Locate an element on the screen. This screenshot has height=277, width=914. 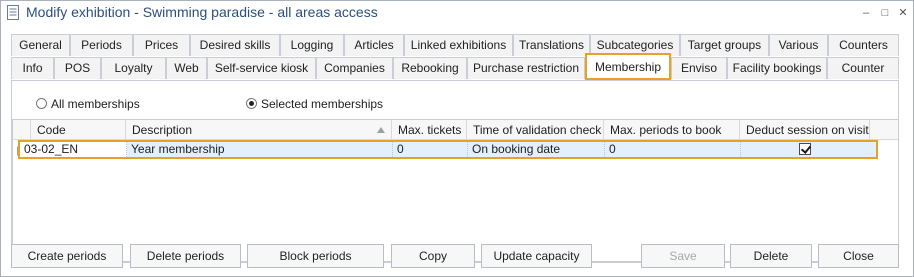
tab-facility-bookings: Facility bookings is located at coordinates (777, 68).